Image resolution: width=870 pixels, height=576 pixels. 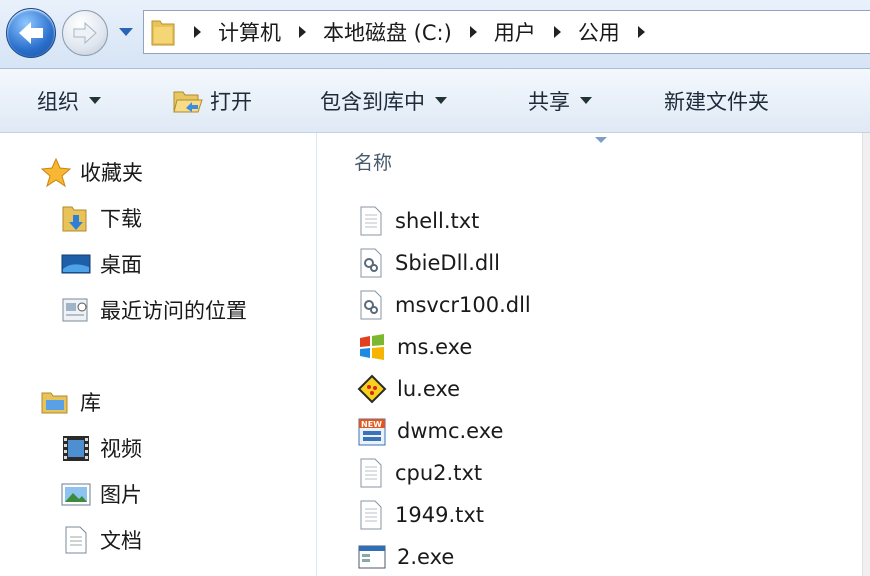 What do you see at coordinates (373, 161) in the screenshot?
I see `column-header-name: 名称` at bounding box center [373, 161].